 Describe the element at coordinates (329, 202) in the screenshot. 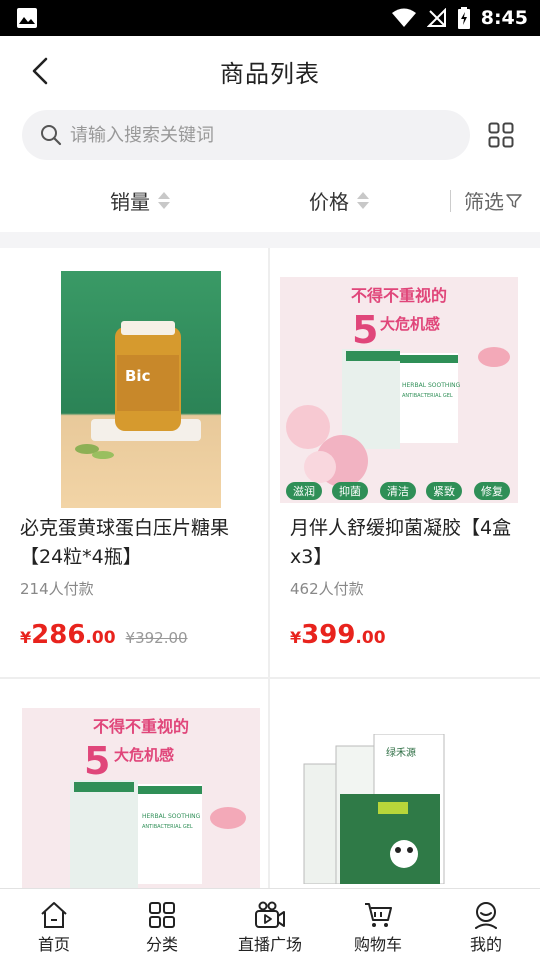

I see `sort-price-label: 价格` at that location.